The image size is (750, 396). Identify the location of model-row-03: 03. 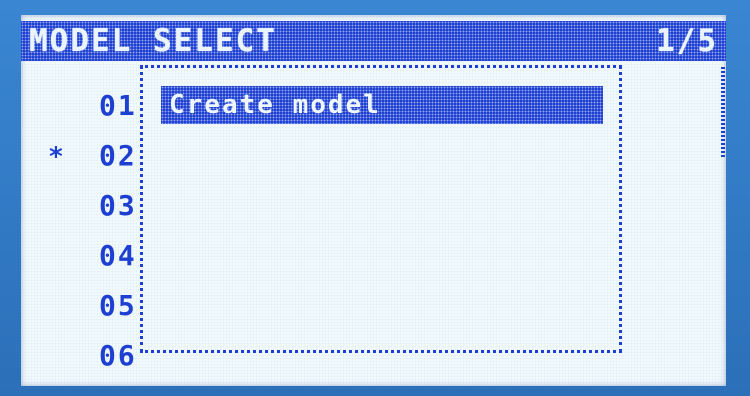
(96, 207).